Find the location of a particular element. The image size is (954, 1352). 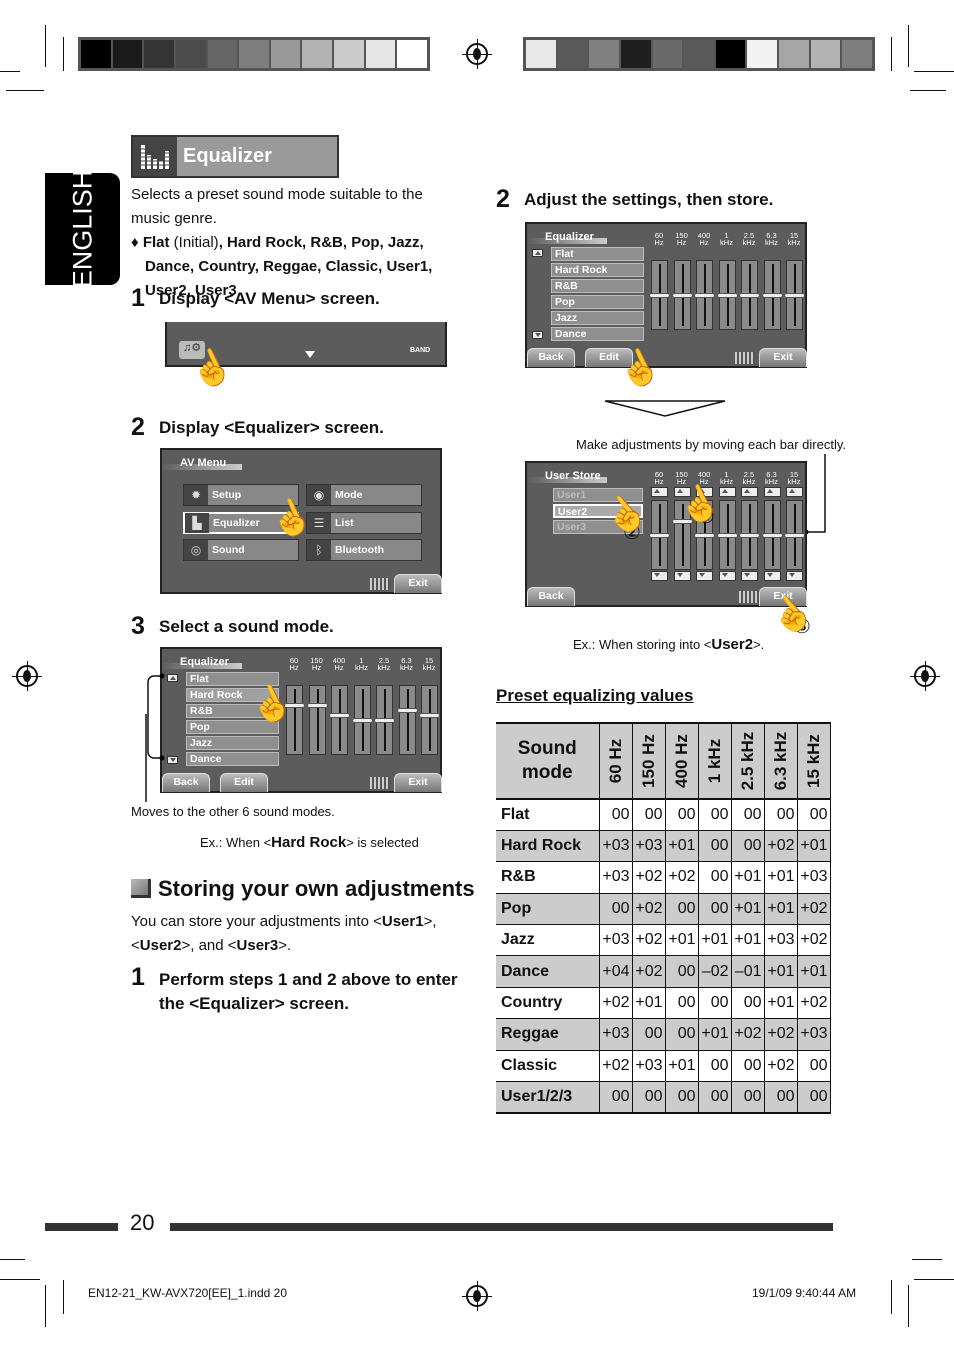

caption-bold: Hard Rock is located at coordinates (309, 842).